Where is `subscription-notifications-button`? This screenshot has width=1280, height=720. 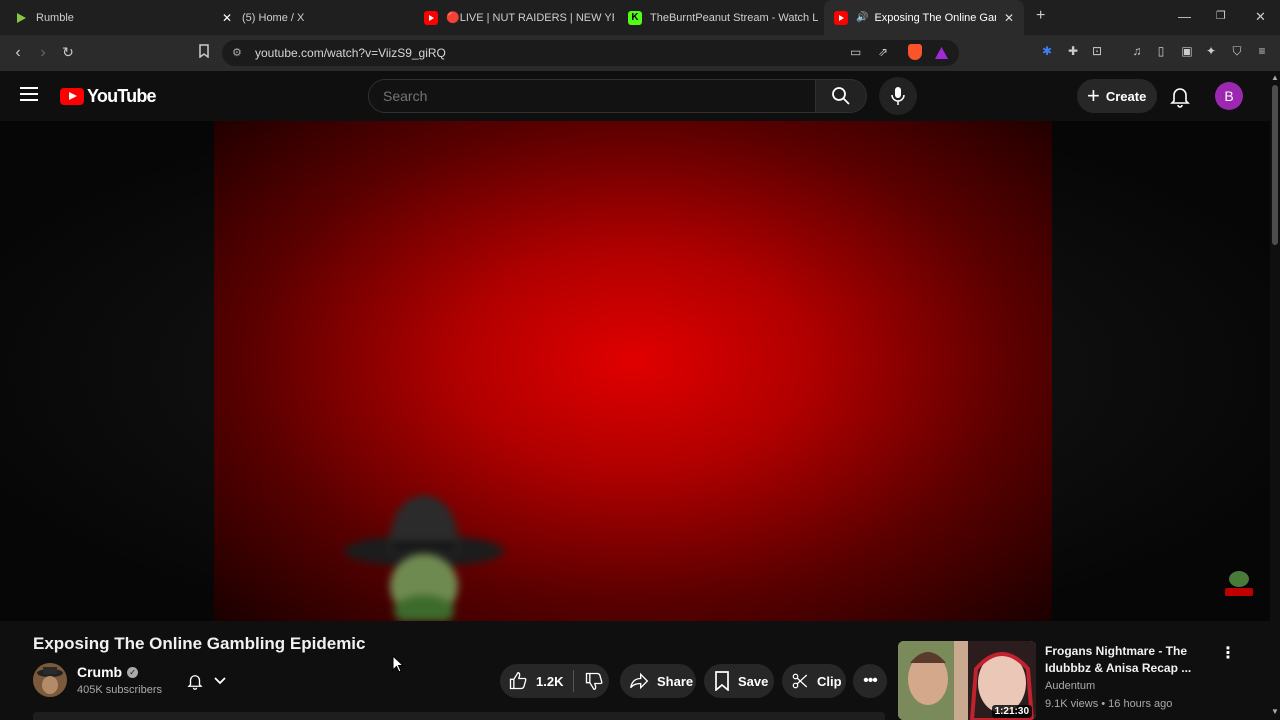 subscription-notifications-button is located at coordinates (210, 681).